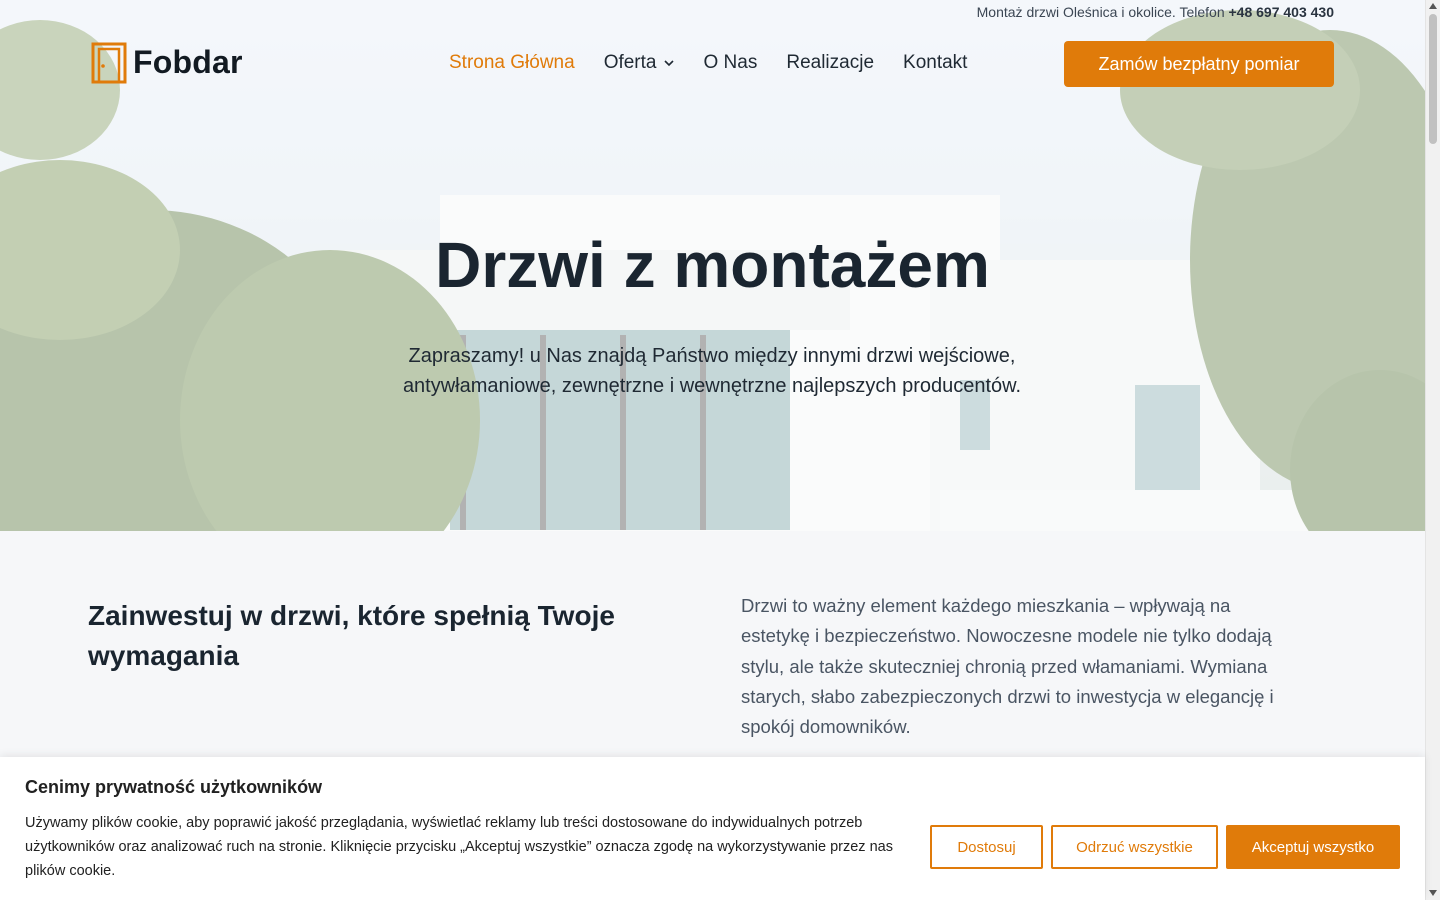 The width and height of the screenshot is (1440, 900). Describe the element at coordinates (1102, 12) in the screenshot. I see `topbar-text: Montaż drzwi Oleśnica i okolice. Telefon` at that location.